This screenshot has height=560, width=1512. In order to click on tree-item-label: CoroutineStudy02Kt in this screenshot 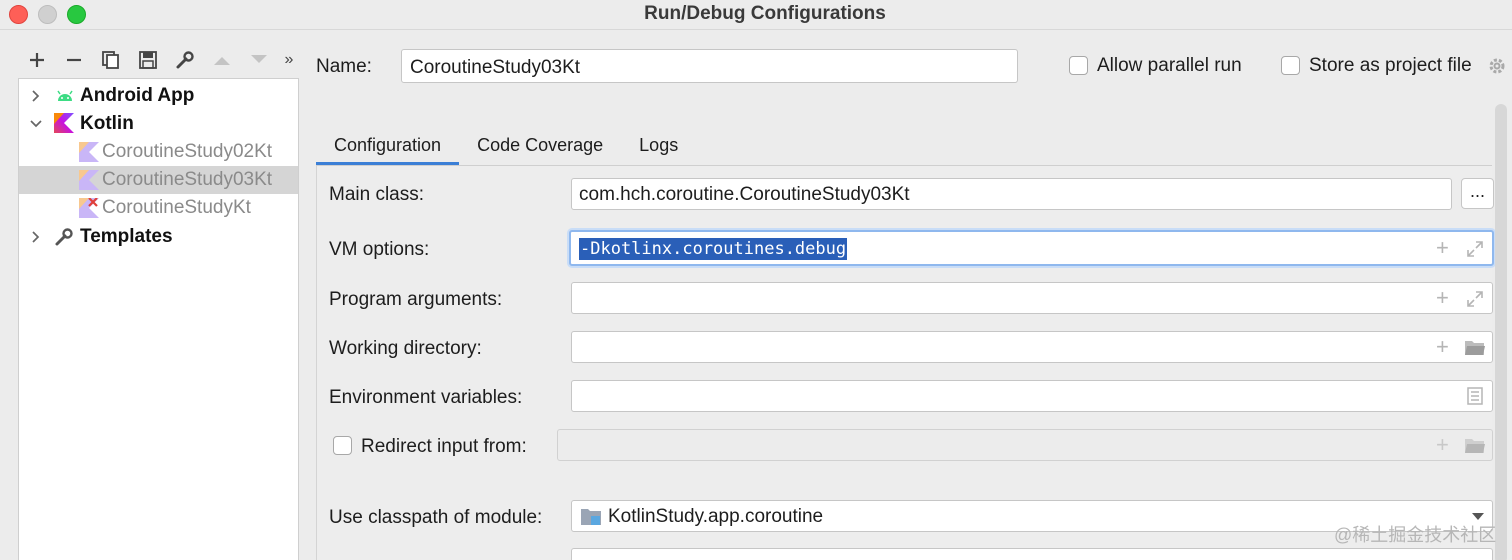, I will do `click(187, 151)`.